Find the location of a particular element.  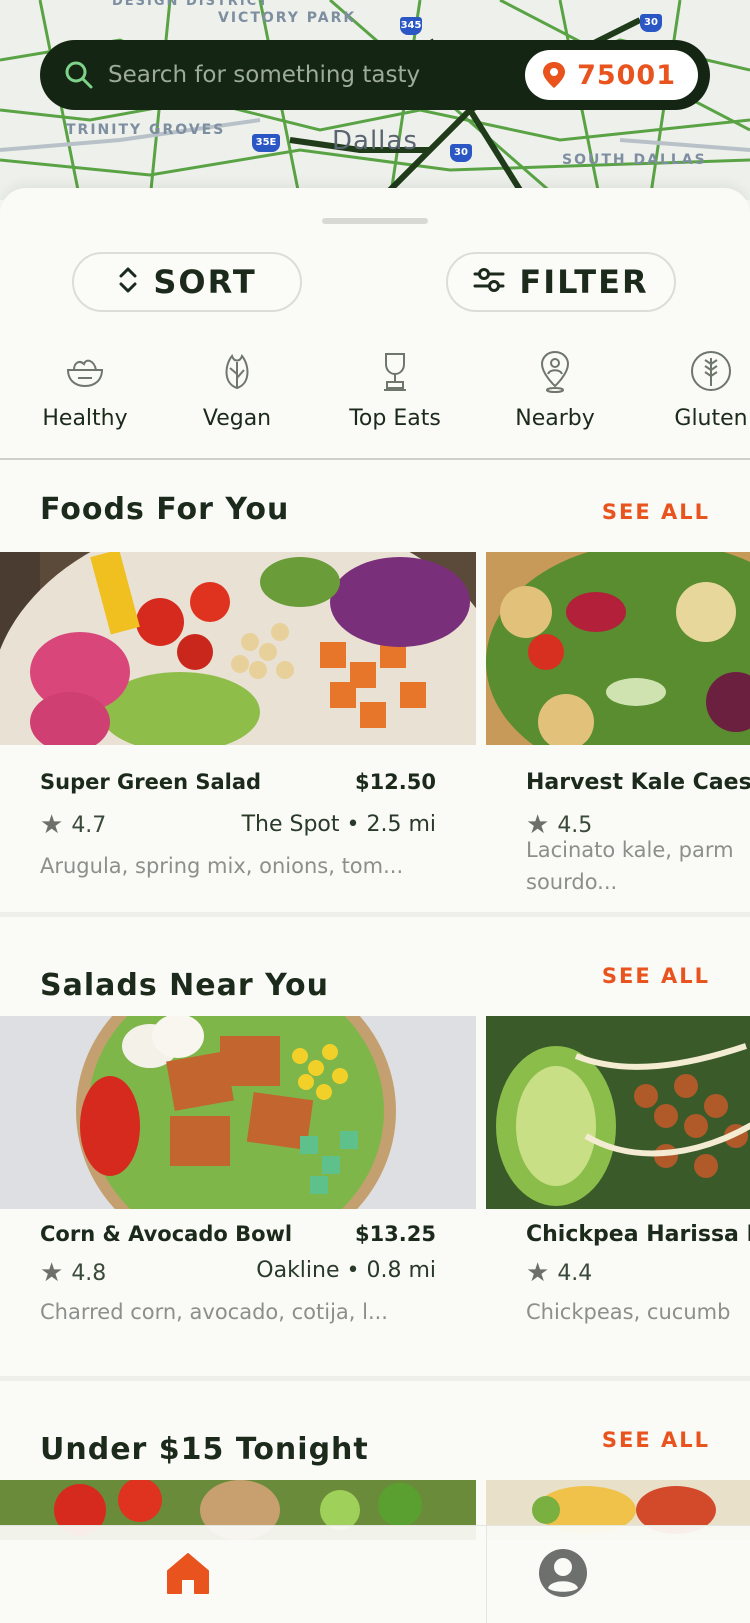

map-label-trinity-groves: TRINITY GROVES is located at coordinates (146, 130).